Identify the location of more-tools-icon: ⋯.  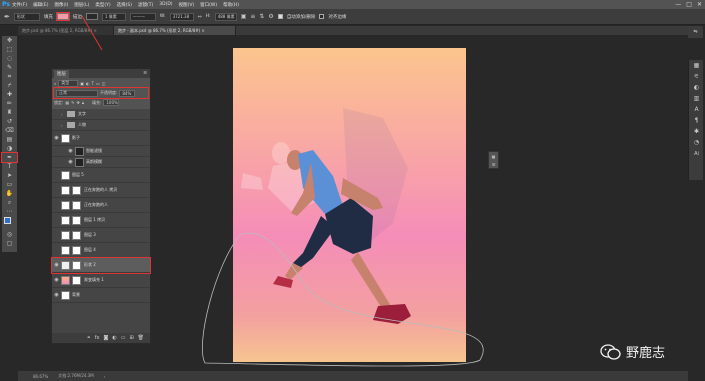
(9, 211).